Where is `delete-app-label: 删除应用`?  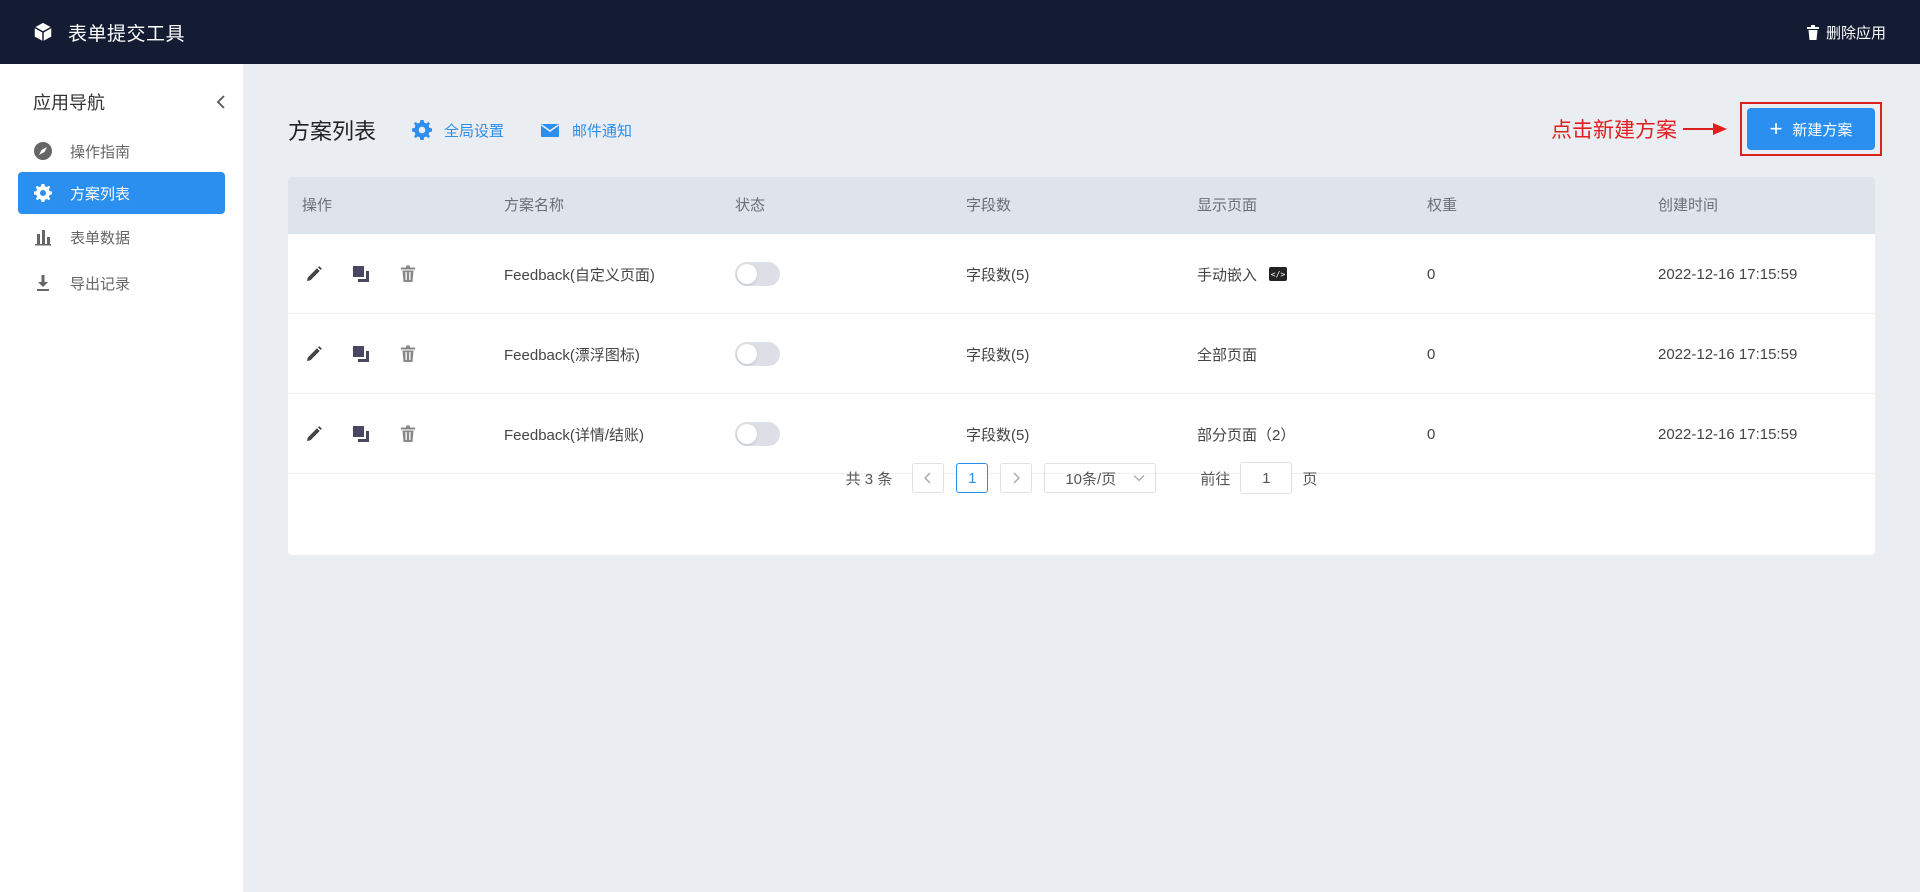
delete-app-label: 删除应用 is located at coordinates (1855, 33).